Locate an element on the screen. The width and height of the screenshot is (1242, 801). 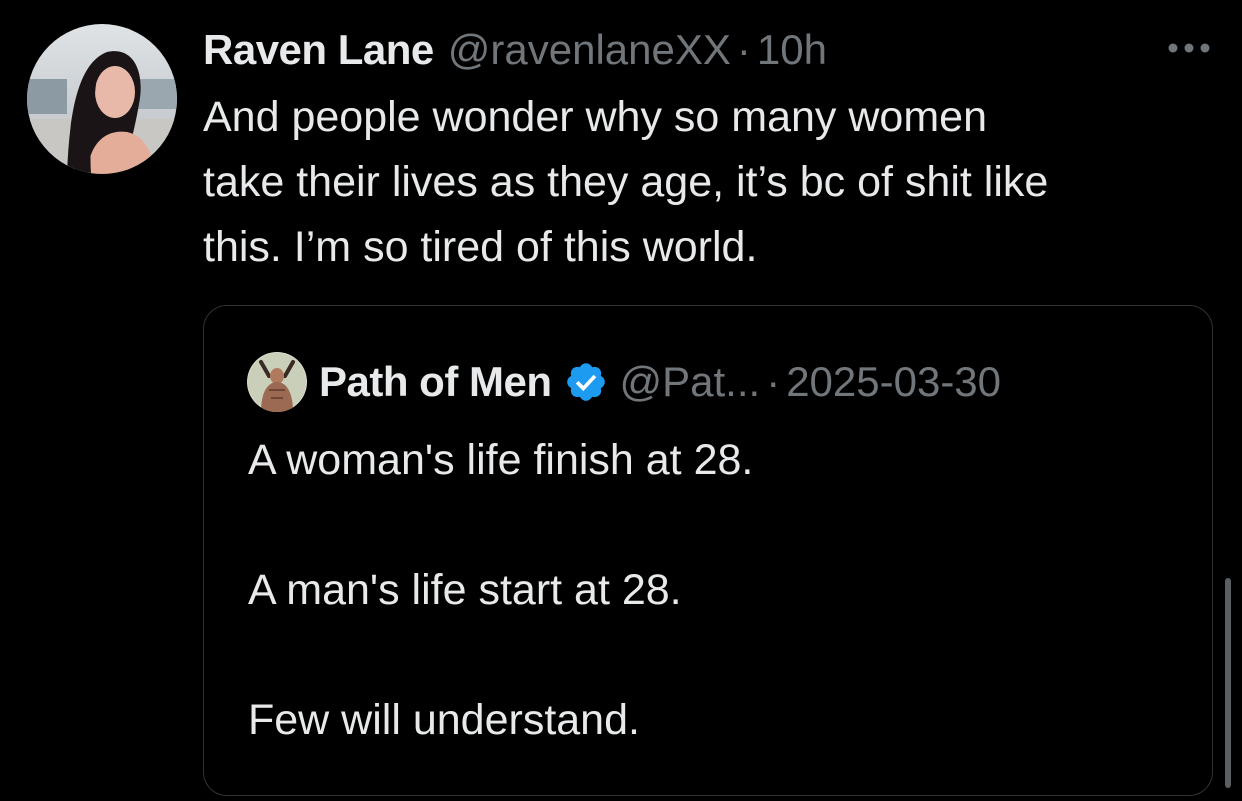
user-handle: @ravenlaneXX is located at coordinates (589, 50).